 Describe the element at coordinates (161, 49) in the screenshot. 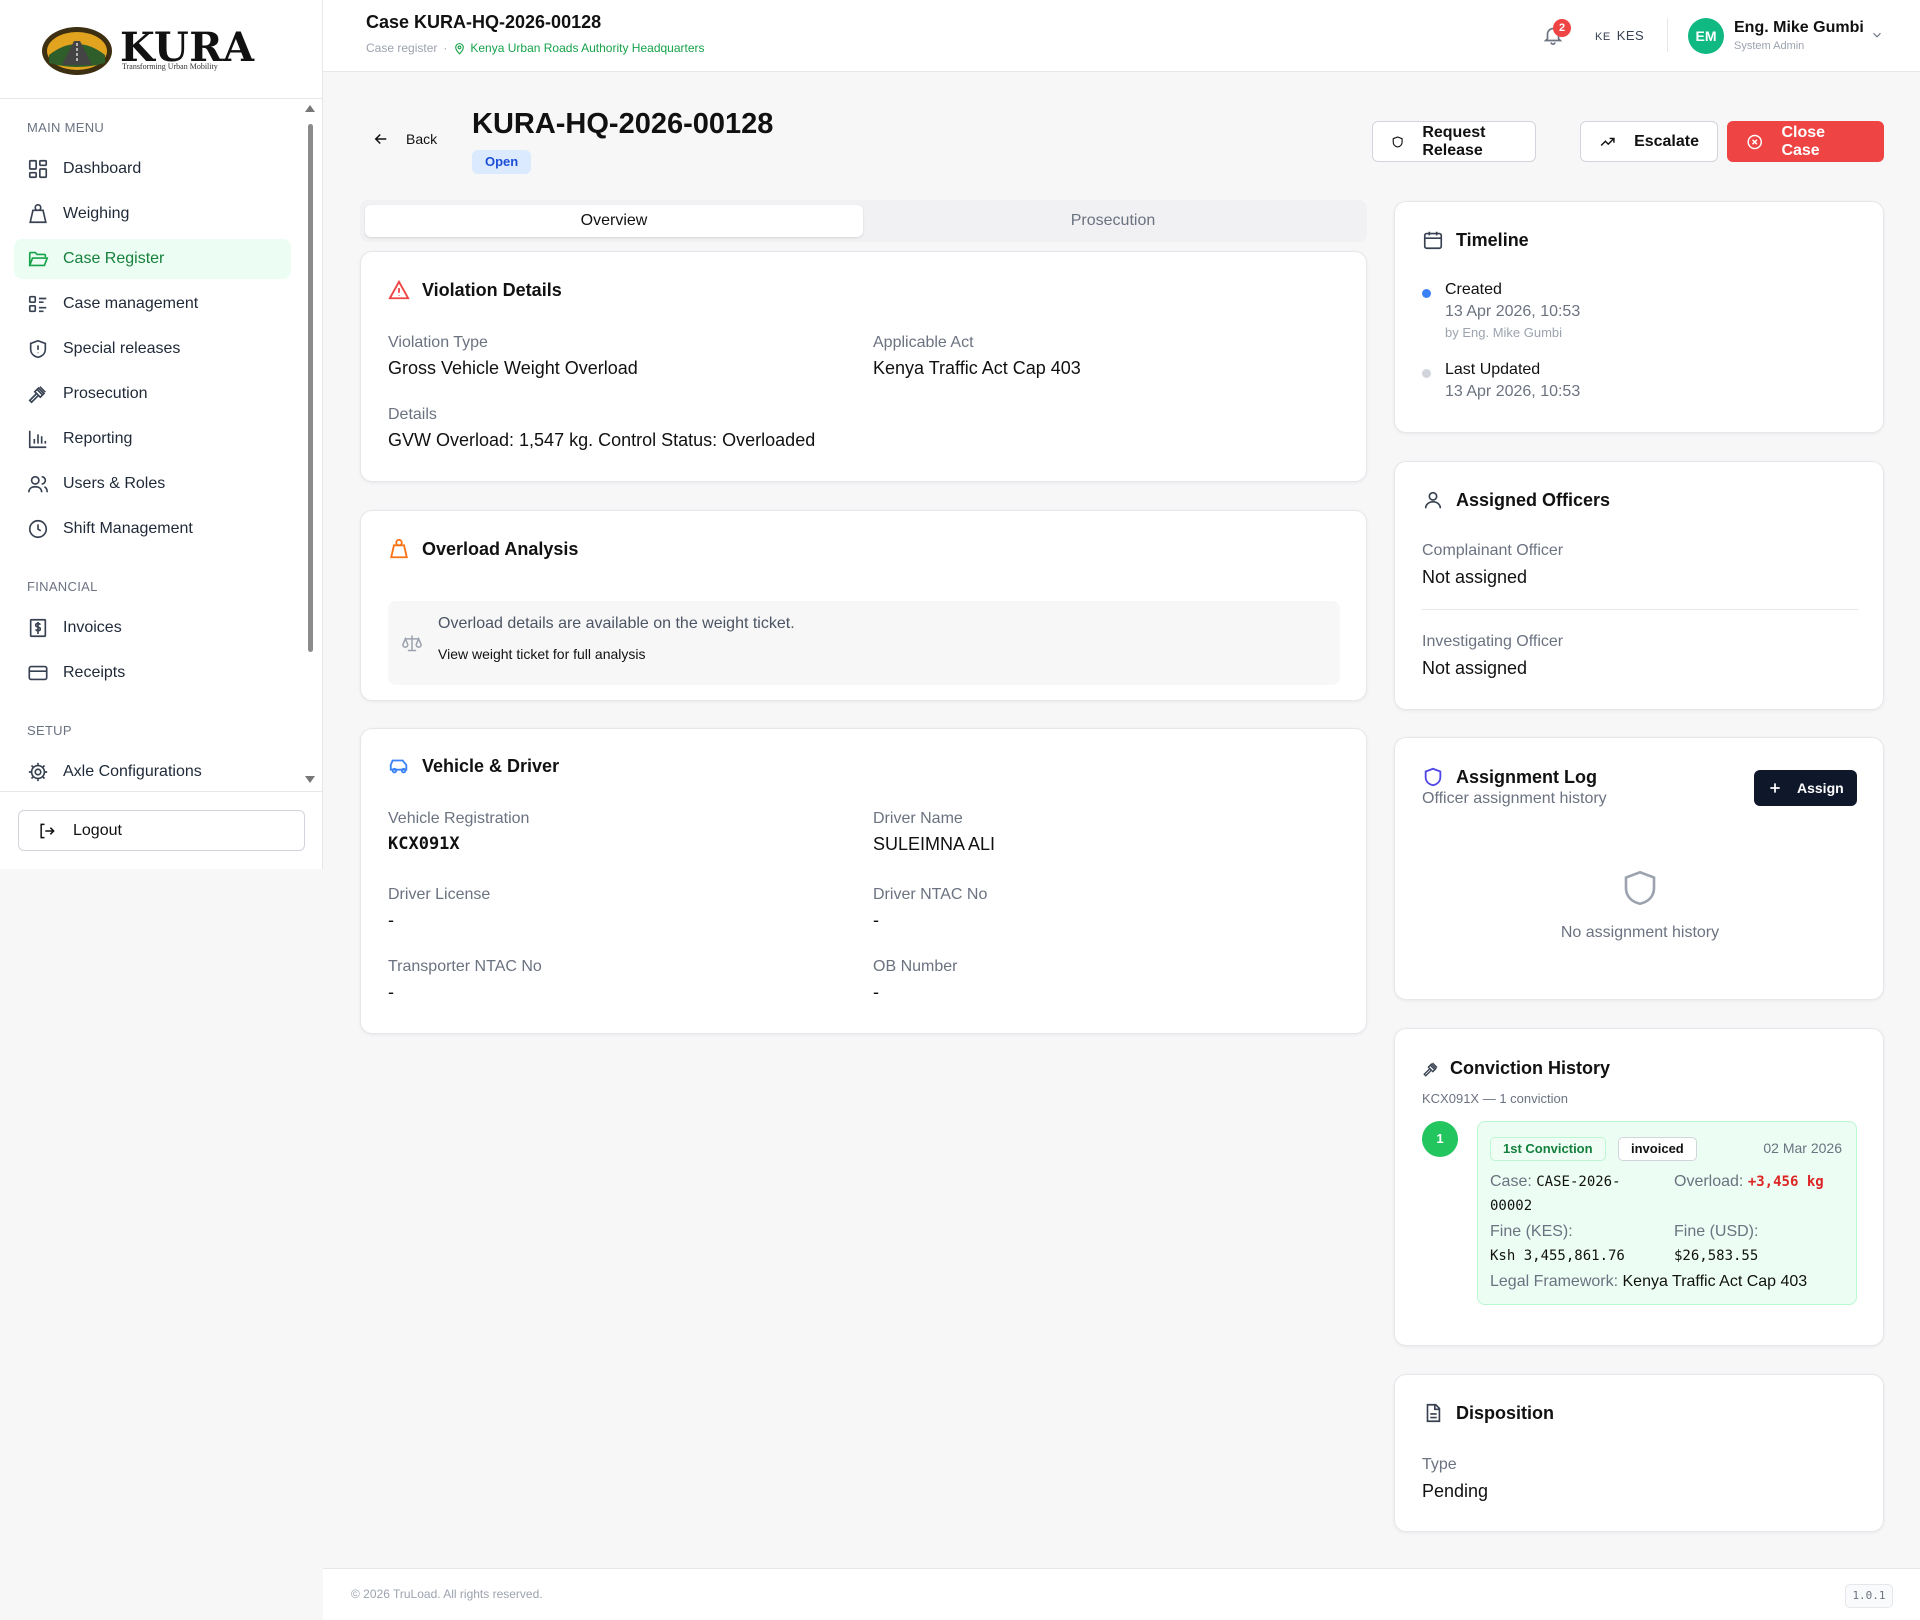

I see `logo: KURA Transforming Urban Mobility` at that location.